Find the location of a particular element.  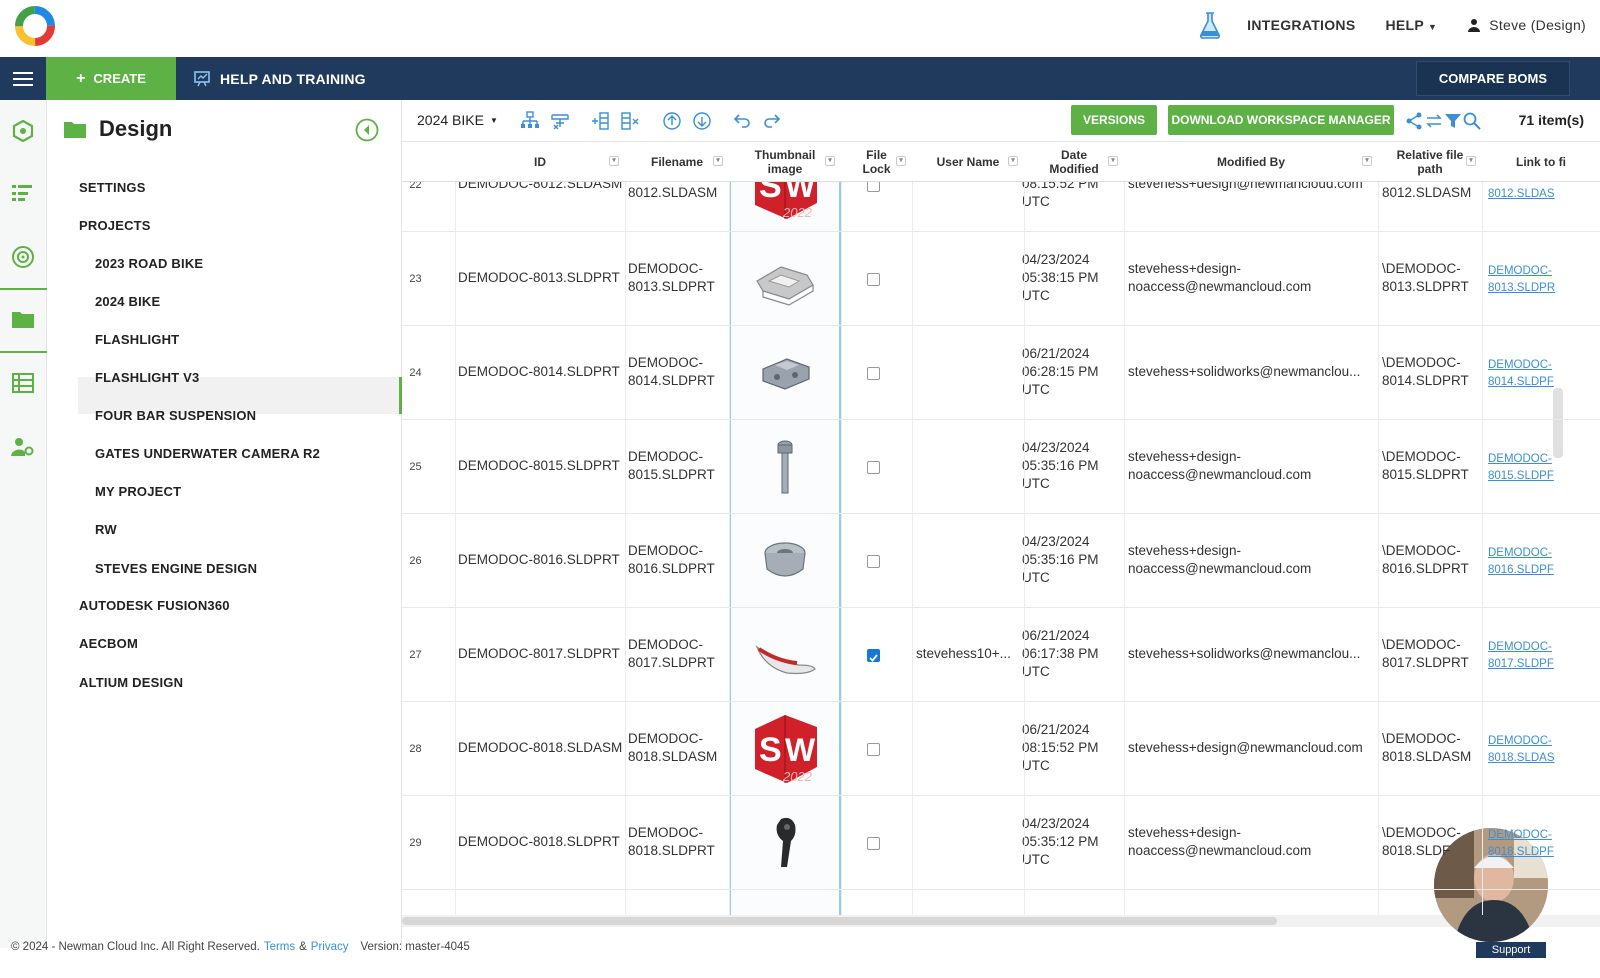

sidebar-item: SETTINGS is located at coordinates (112, 187).